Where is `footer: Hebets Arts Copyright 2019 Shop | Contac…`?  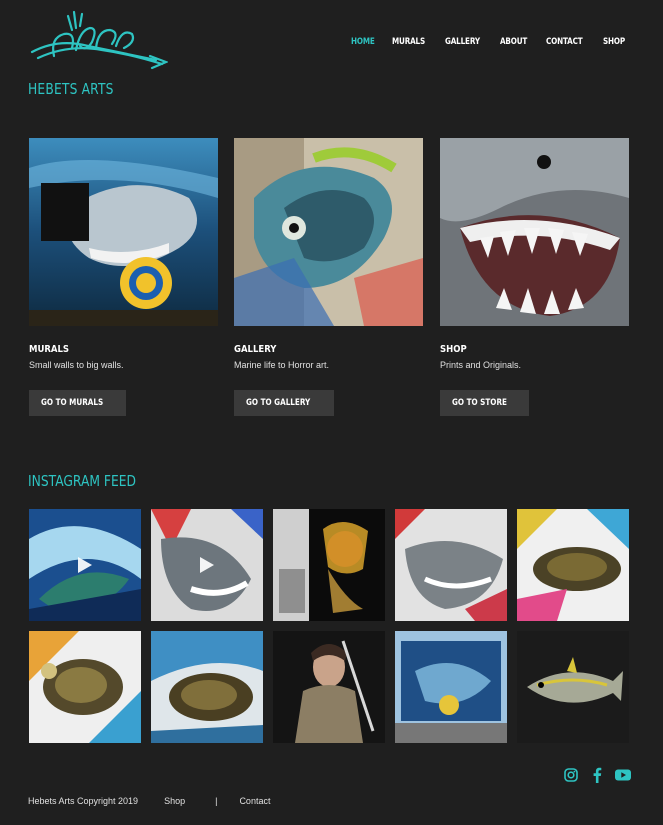
footer: Hebets Arts Copyright 2019 Shop | Contac… is located at coordinates (149, 801).